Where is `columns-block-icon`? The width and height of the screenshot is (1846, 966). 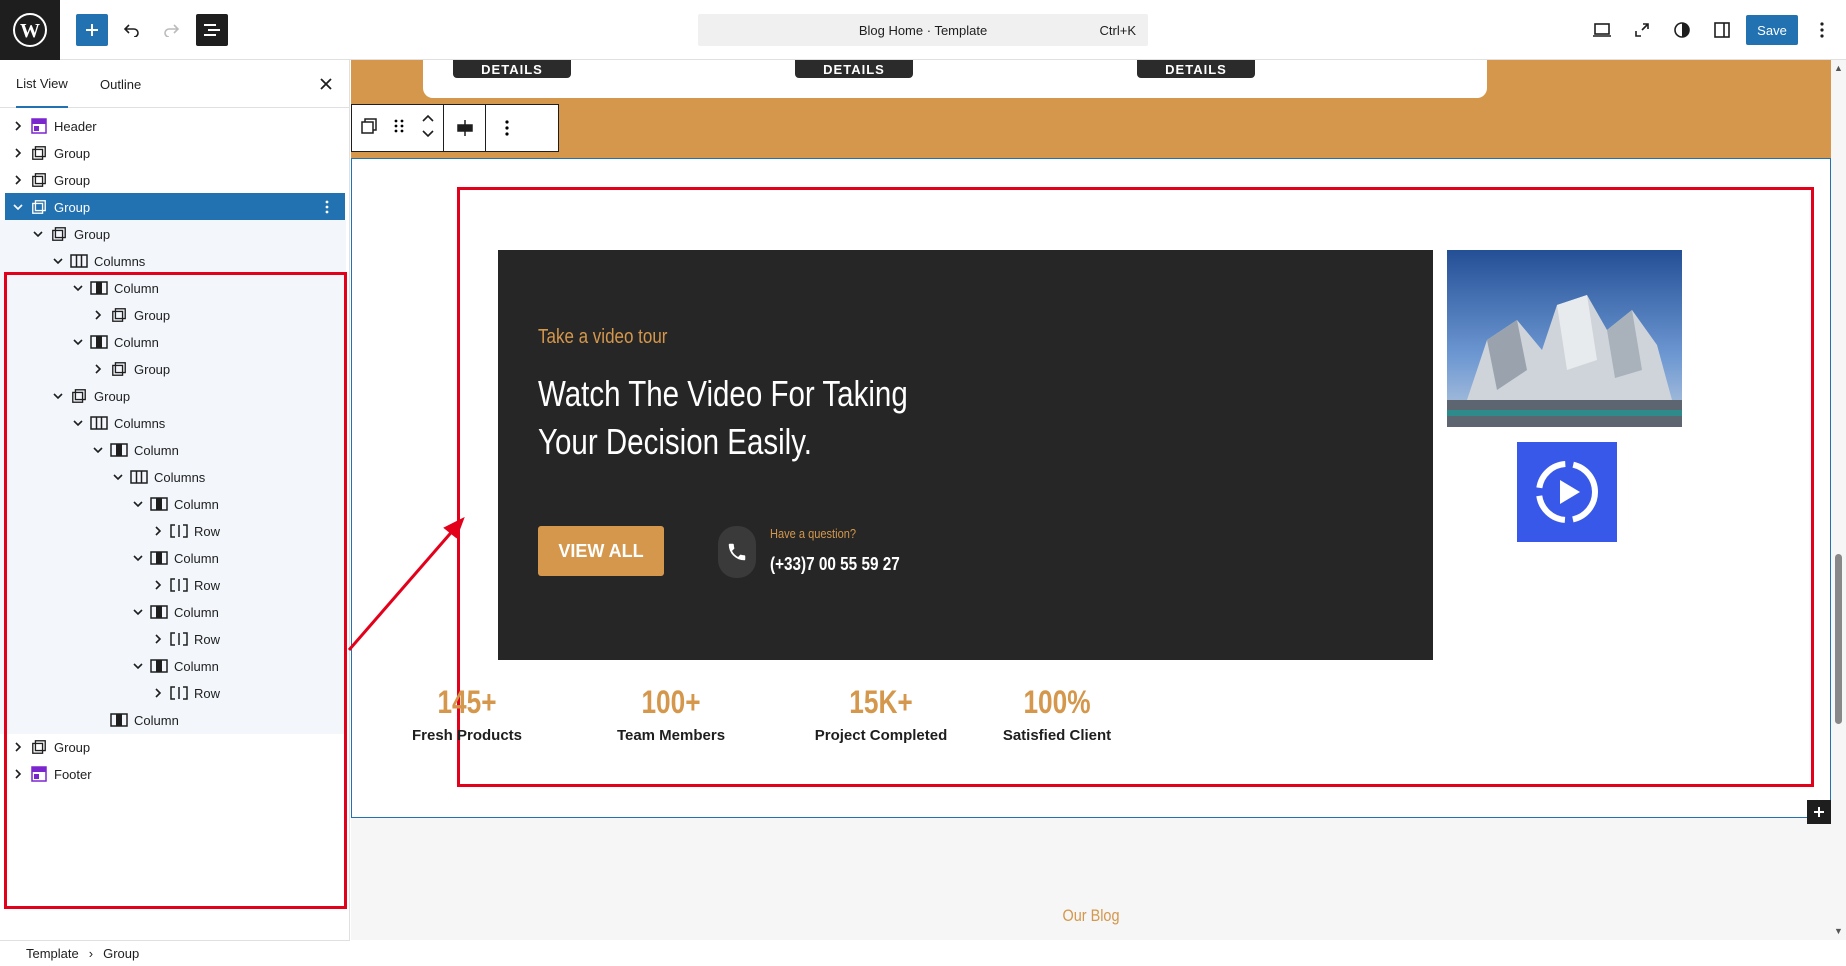
columns-block-icon is located at coordinates (79, 261).